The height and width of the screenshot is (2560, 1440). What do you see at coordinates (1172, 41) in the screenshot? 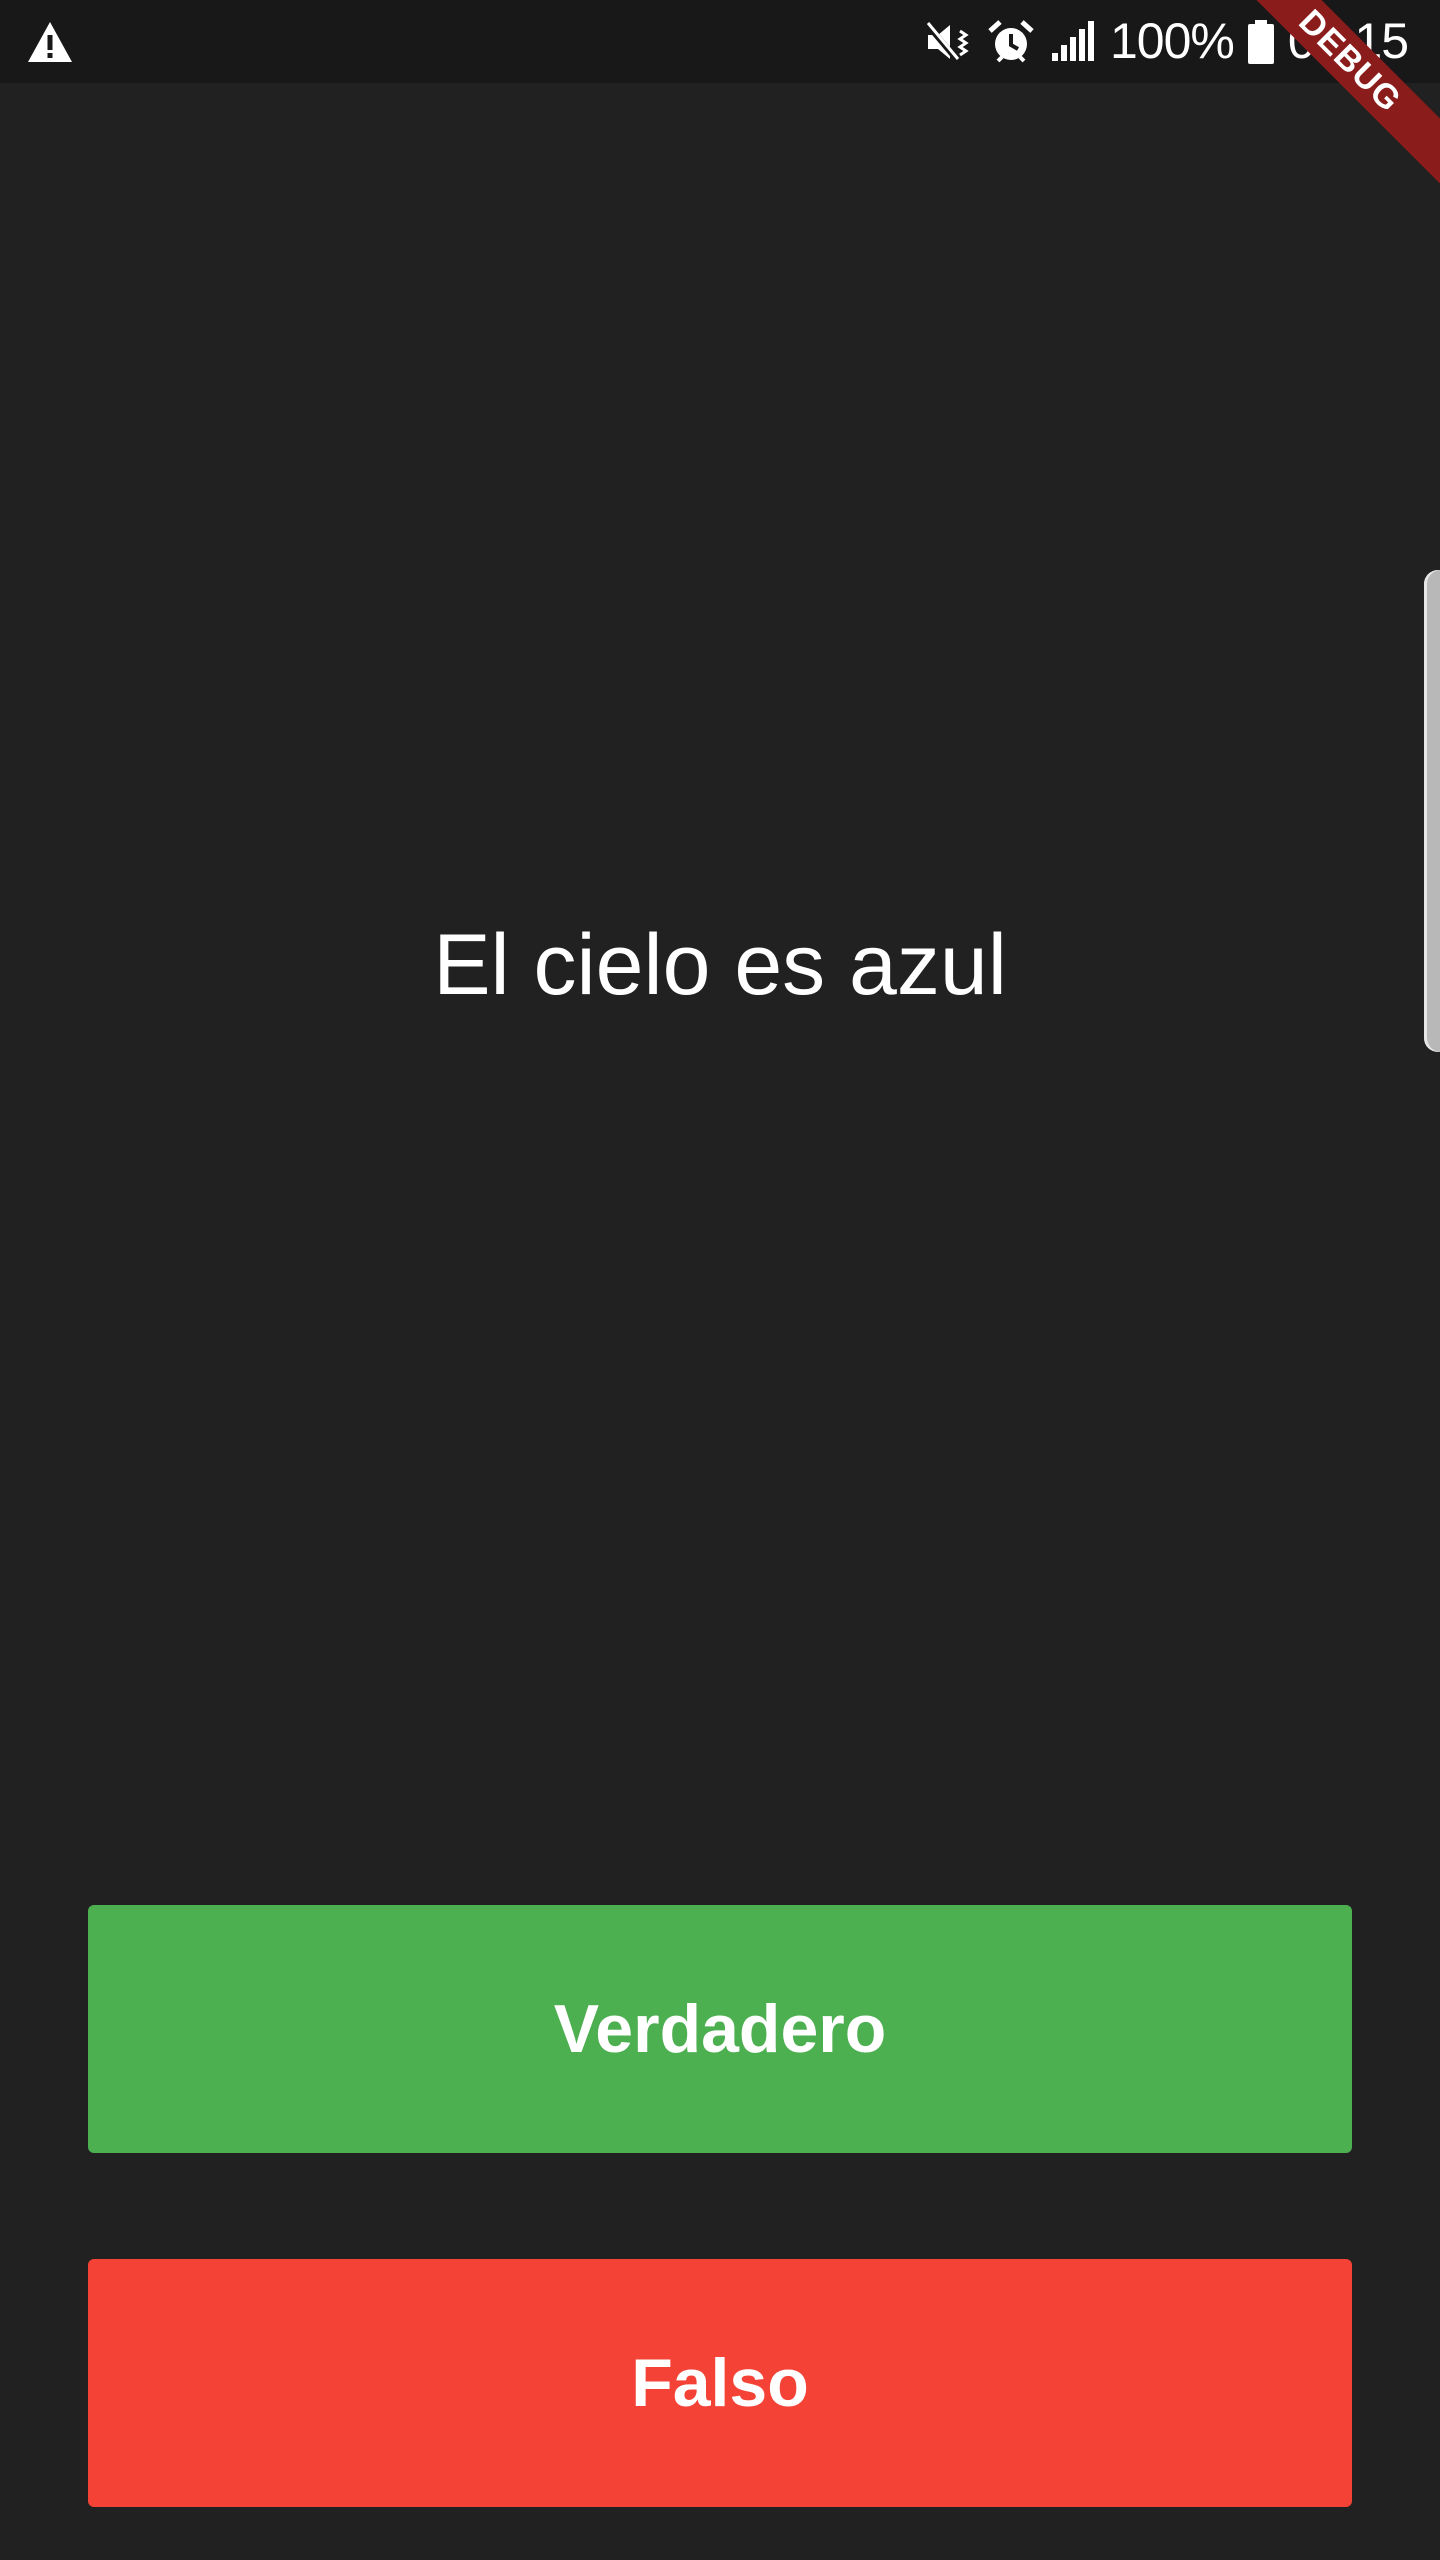
I see `battery-percent: 100%` at bounding box center [1172, 41].